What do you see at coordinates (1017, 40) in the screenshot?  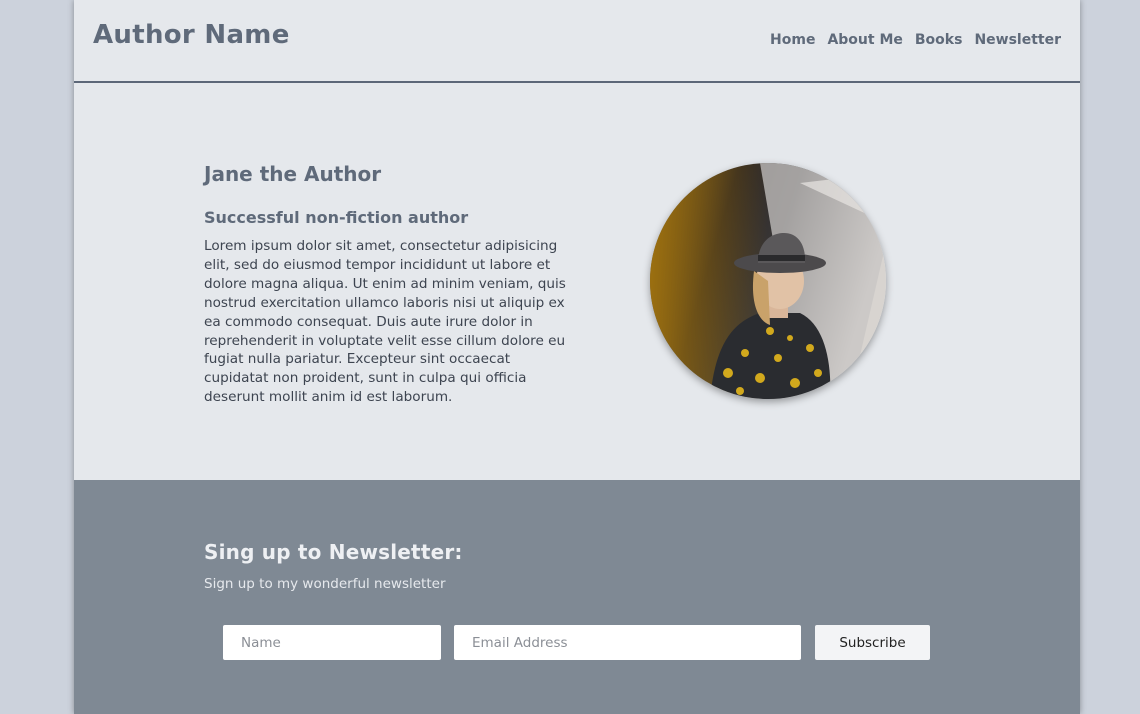 I see `nav-newsletter: Newsletter` at bounding box center [1017, 40].